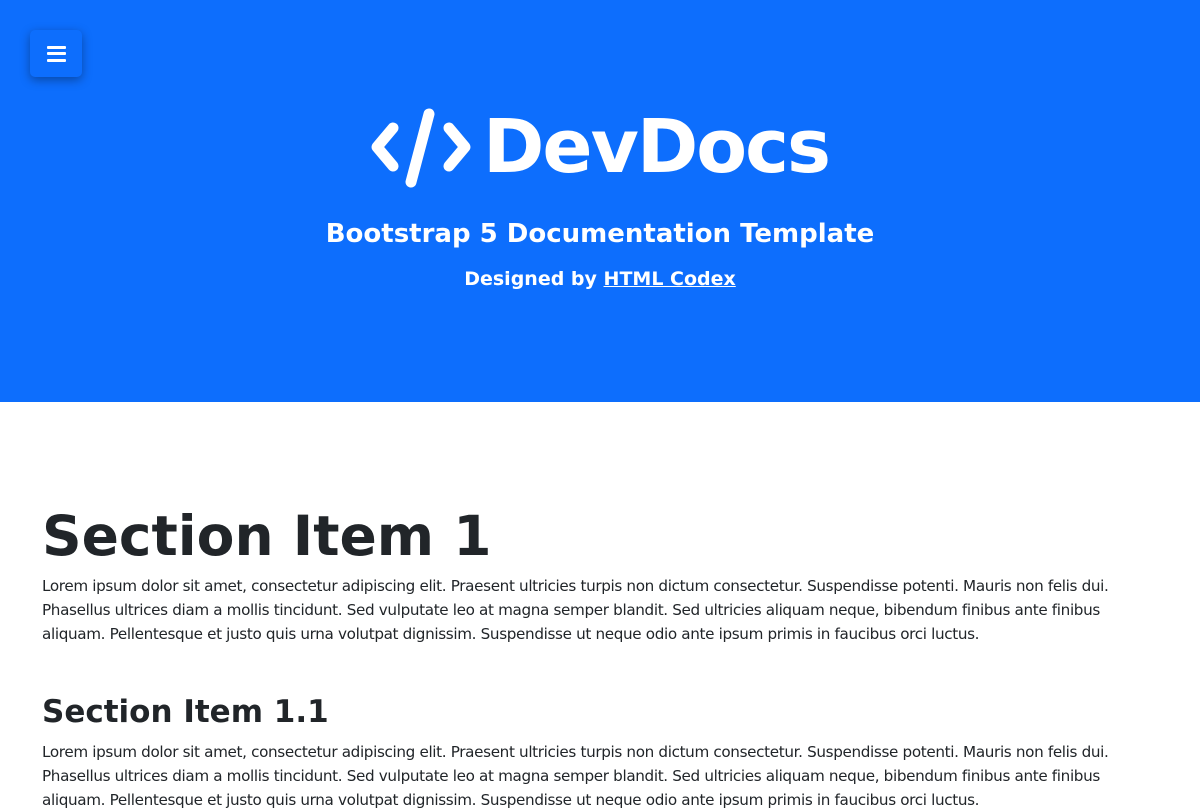 This screenshot has width=1200, height=812. Describe the element at coordinates (421, 148) in the screenshot. I see `code-slash-icon` at that location.